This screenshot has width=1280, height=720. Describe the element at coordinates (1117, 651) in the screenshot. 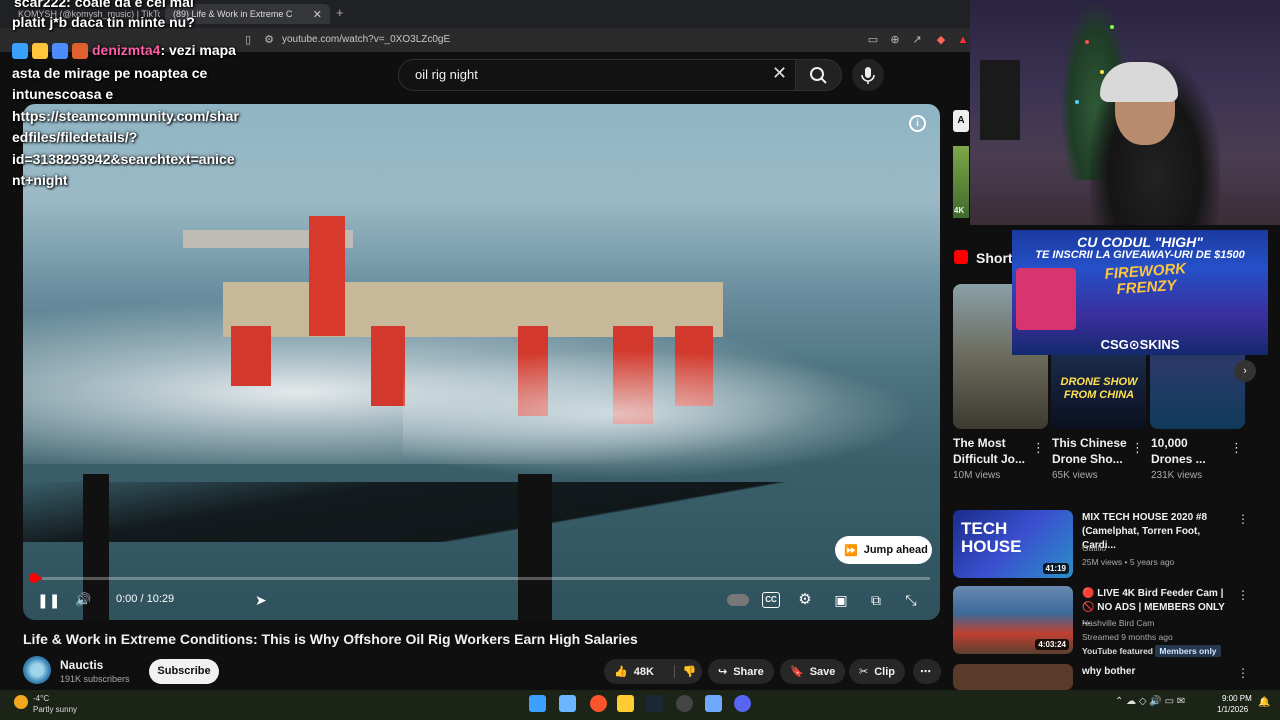

I see `featured-badge: YouTube featured` at that location.